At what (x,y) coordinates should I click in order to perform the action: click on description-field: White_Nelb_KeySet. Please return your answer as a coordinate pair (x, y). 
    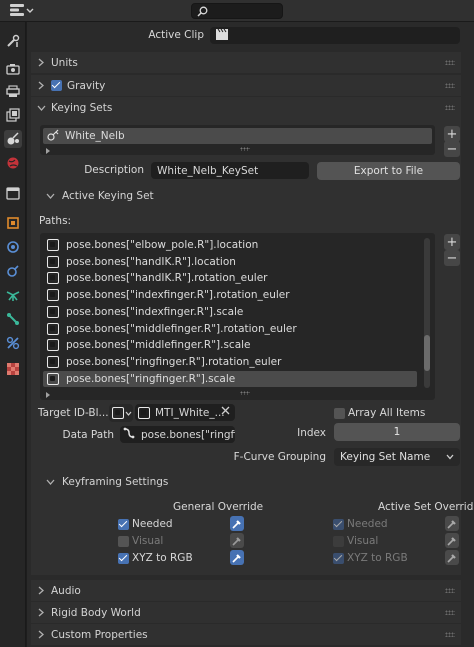
    Looking at the image, I should click on (230, 170).